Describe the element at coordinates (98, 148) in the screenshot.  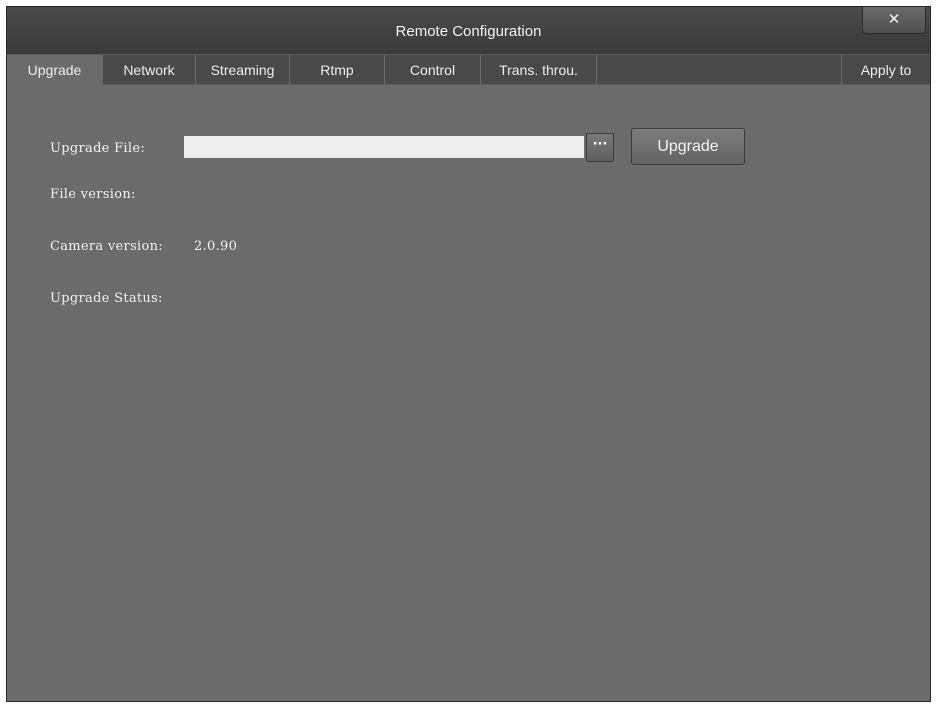
I see `upgrade-file-label: Upgrade File:` at that location.